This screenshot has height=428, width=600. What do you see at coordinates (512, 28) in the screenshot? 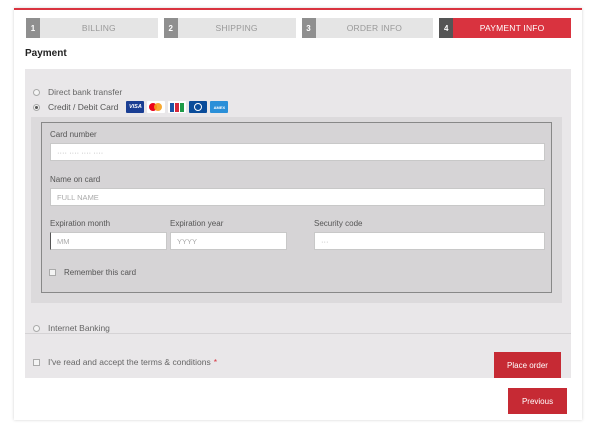
I see `step-label: PAYMENT INFO` at bounding box center [512, 28].